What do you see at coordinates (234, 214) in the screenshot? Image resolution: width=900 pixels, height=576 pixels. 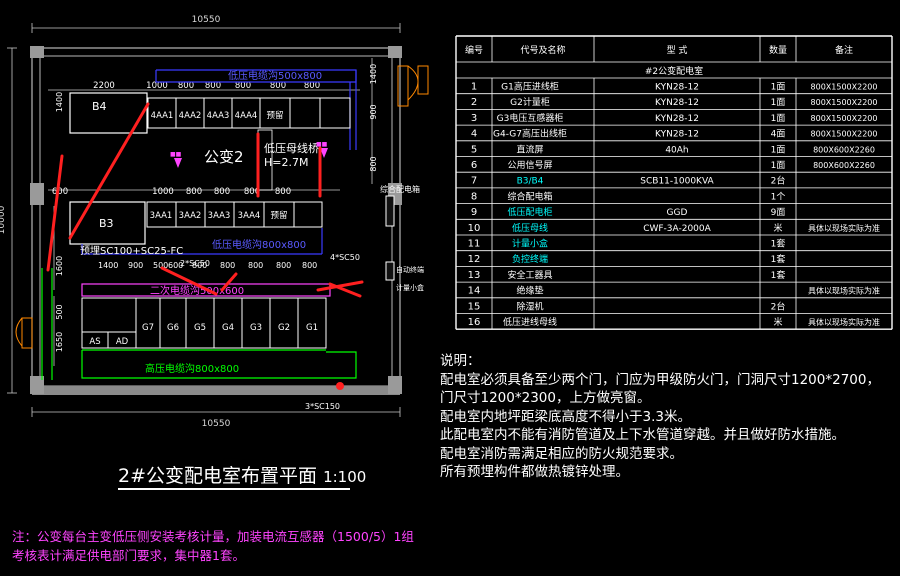 I see `lv-panels-mid` at bounding box center [234, 214].